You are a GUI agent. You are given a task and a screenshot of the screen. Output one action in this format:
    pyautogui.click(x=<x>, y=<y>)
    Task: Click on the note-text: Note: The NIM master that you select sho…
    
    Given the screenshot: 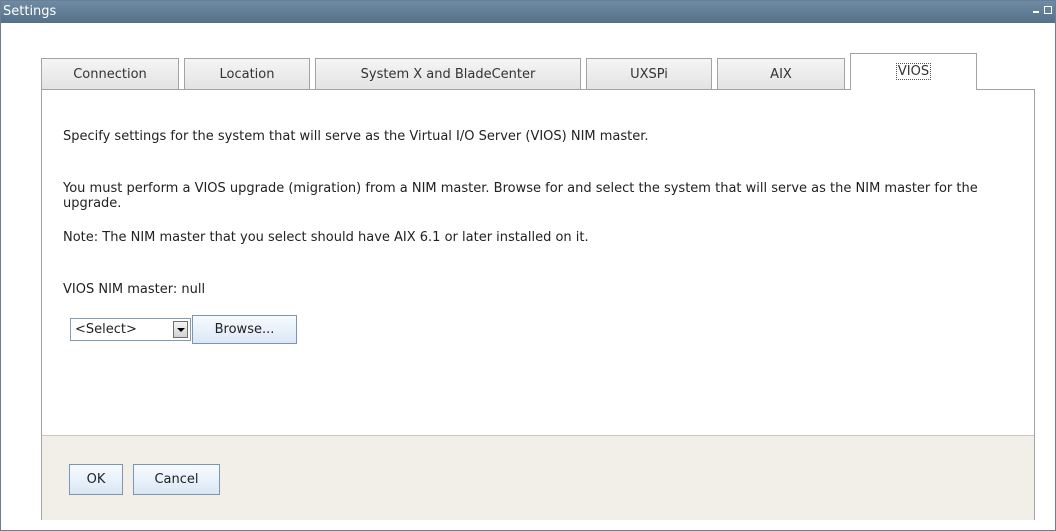 What is the action you would take?
    pyautogui.click(x=326, y=237)
    